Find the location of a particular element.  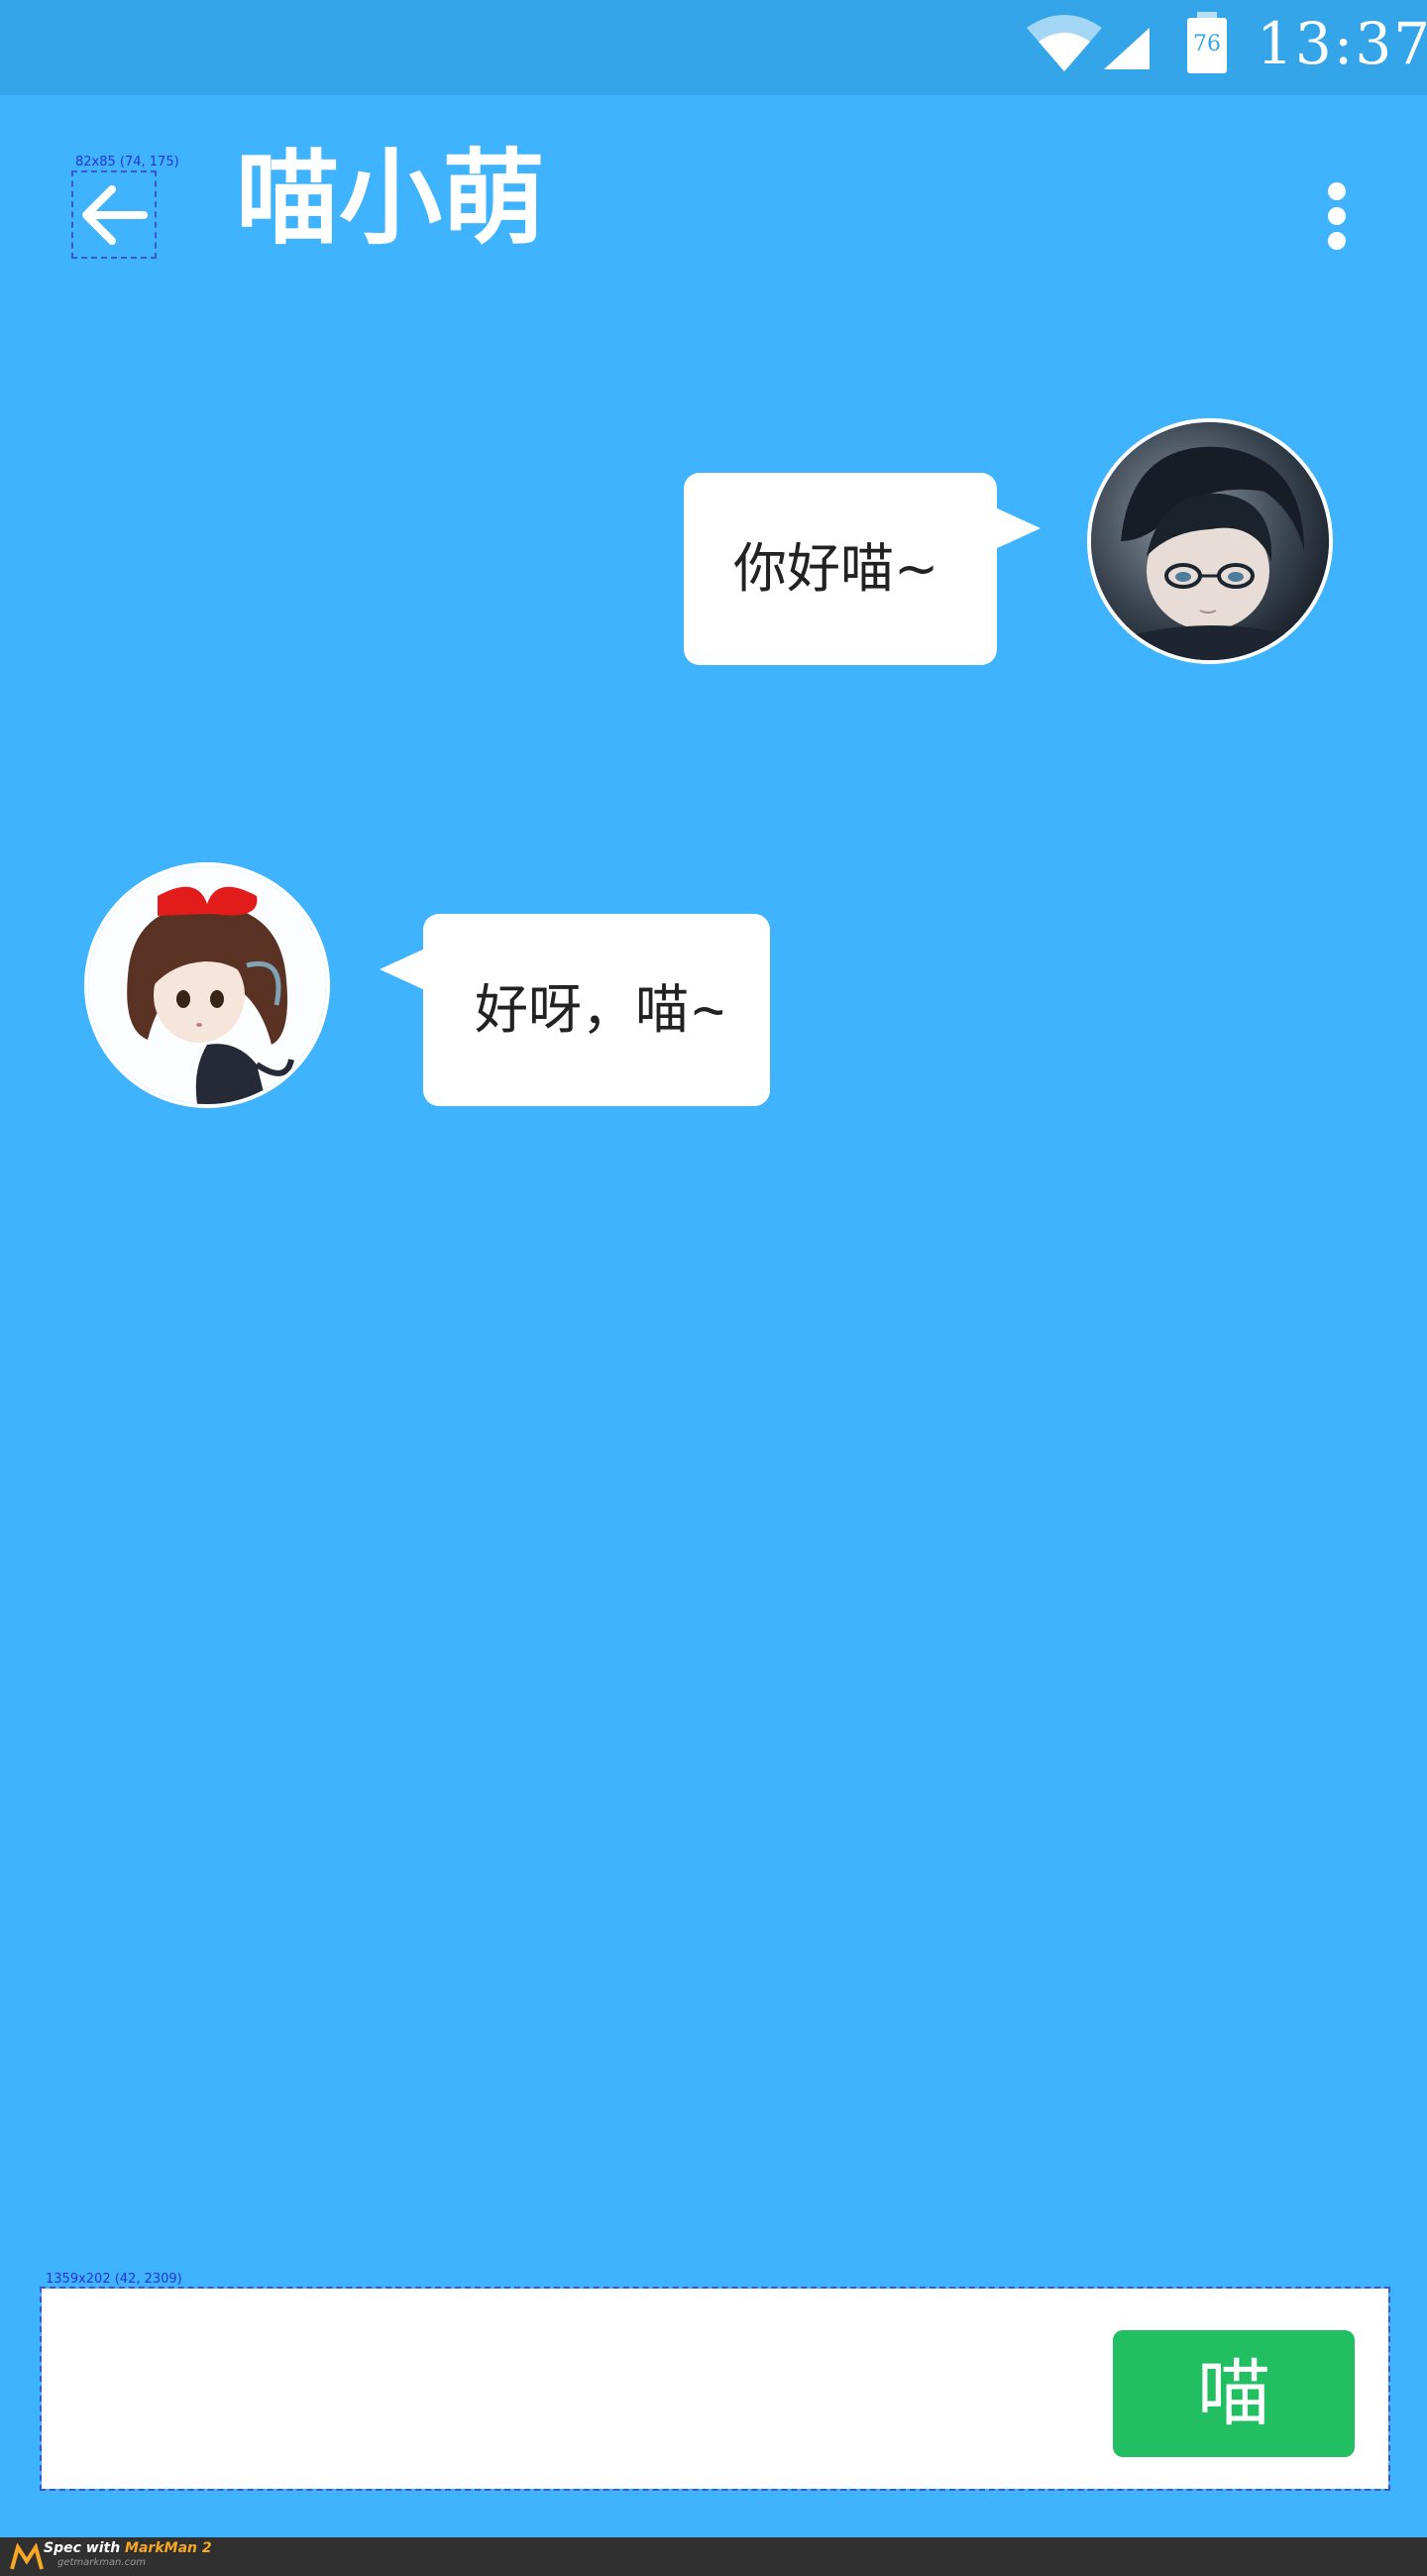

status-time: 13:37 is located at coordinates (1342, 43).